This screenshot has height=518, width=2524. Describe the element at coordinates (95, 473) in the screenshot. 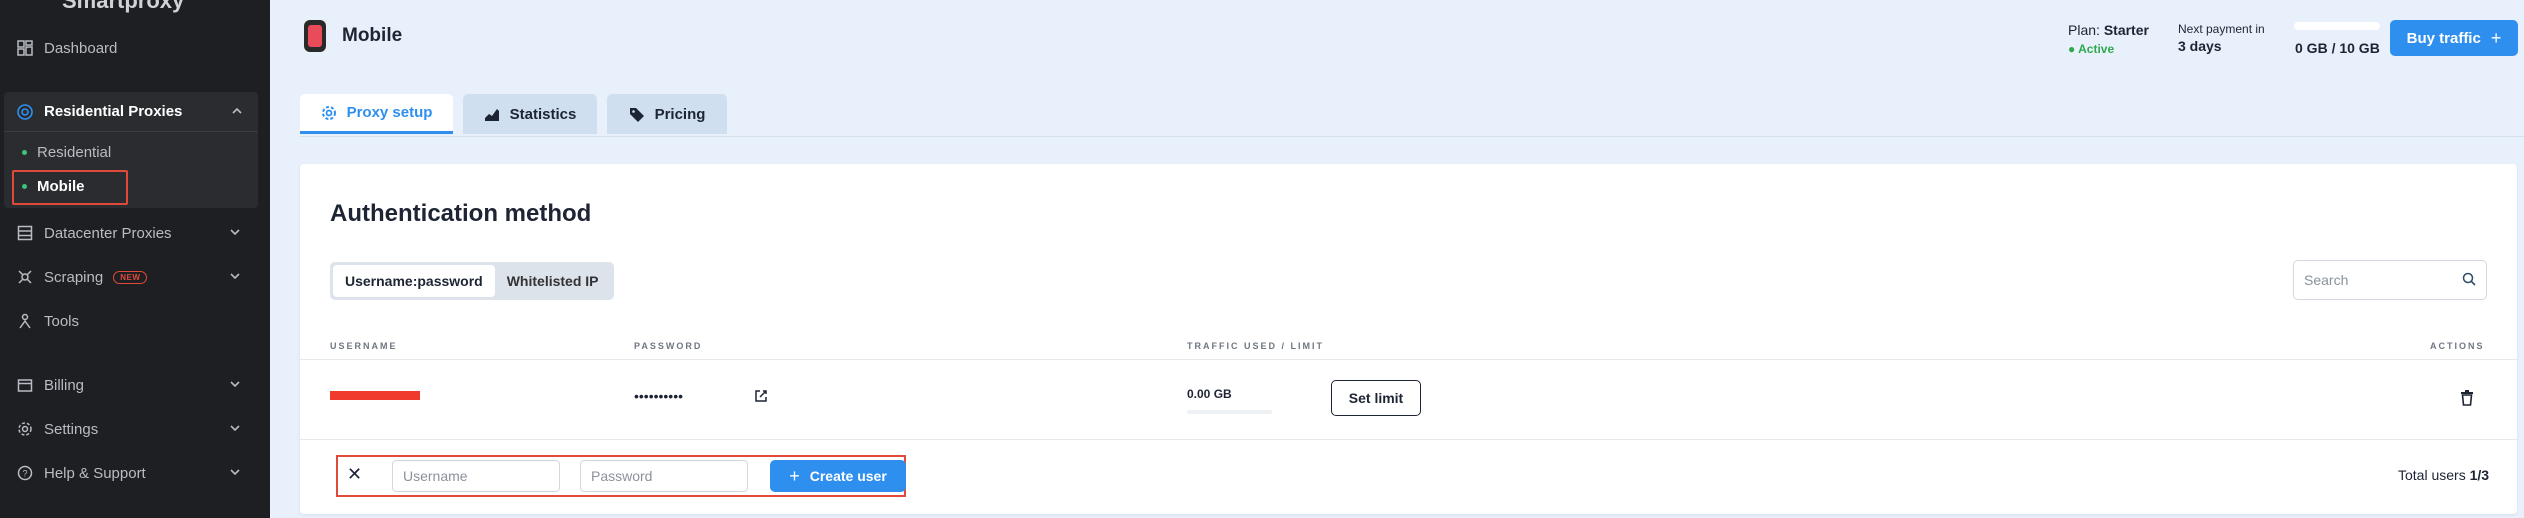

I see `sidebar-item-label: Help & Support` at that location.